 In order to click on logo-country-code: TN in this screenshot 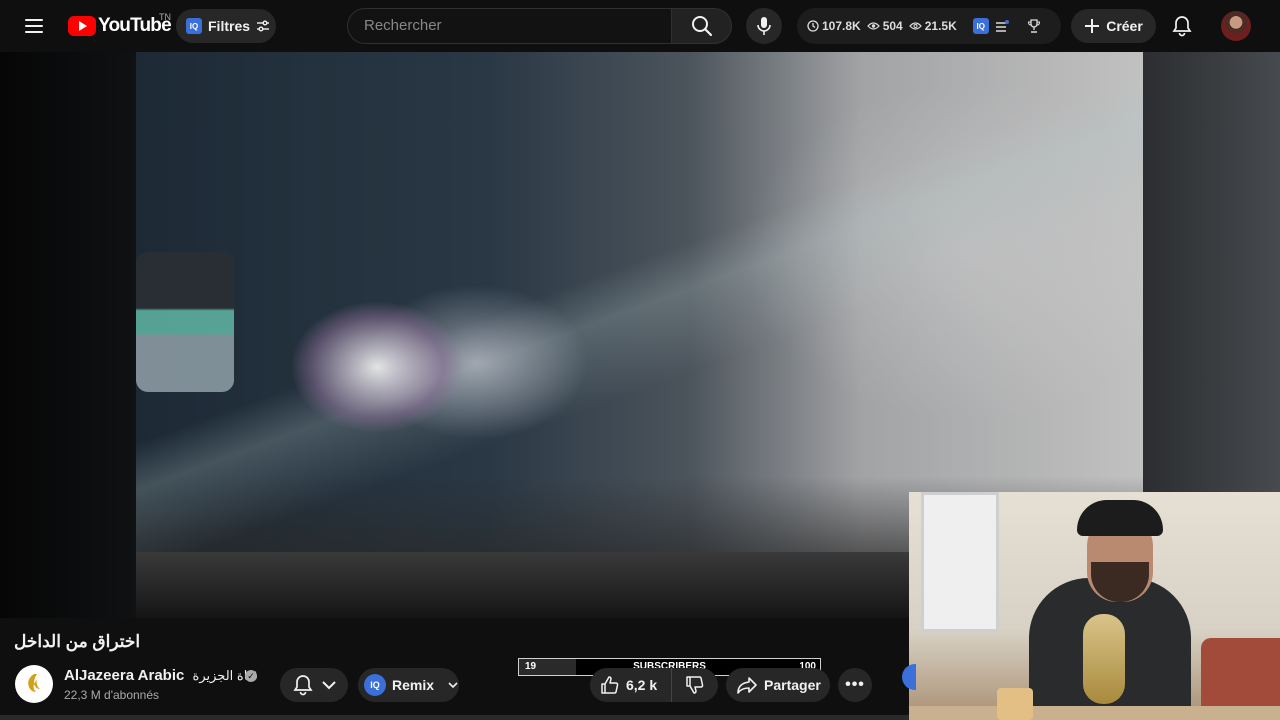, I will do `click(165, 17)`.